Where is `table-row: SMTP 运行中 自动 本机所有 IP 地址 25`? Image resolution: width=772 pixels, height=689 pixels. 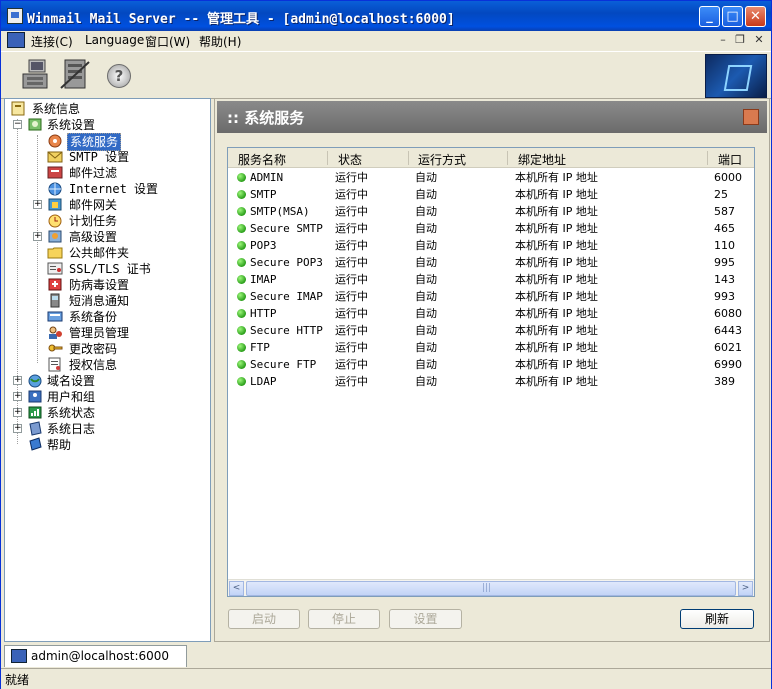 table-row: SMTP 运行中 自动 本机所有 IP 地址 25 is located at coordinates (491, 194).